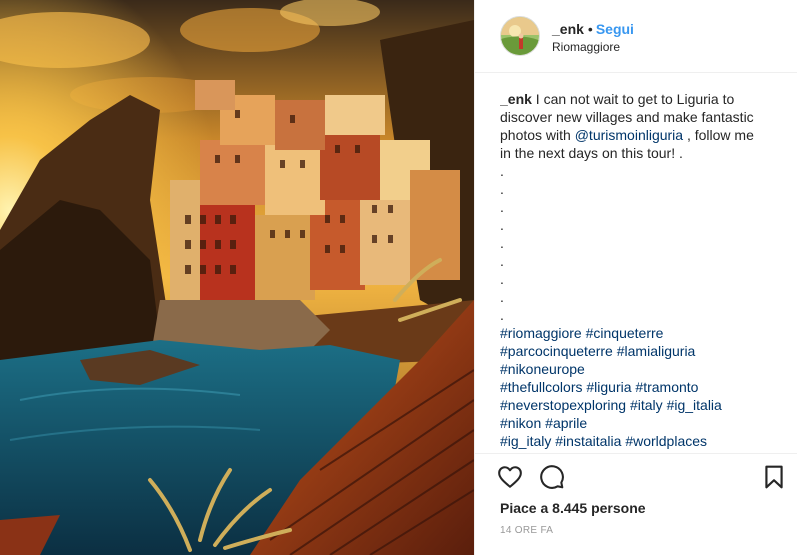  What do you see at coordinates (588, 441) in the screenshot?
I see `hashtag-link: #instaitalia` at bounding box center [588, 441].